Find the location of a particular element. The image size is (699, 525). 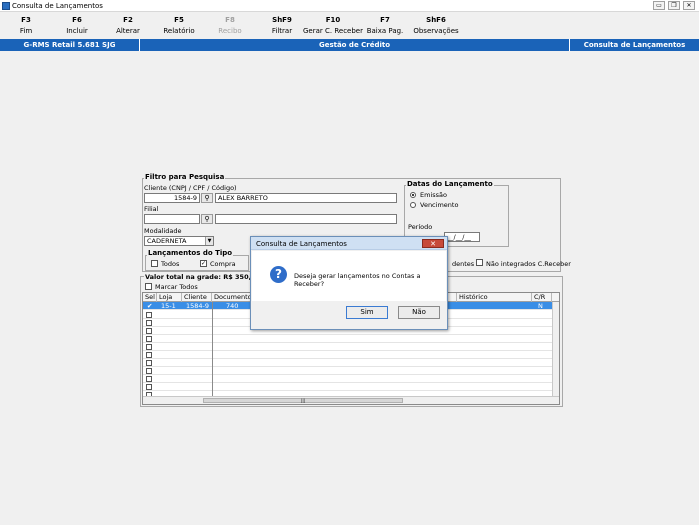

column-divider is located at coordinates (212, 349).